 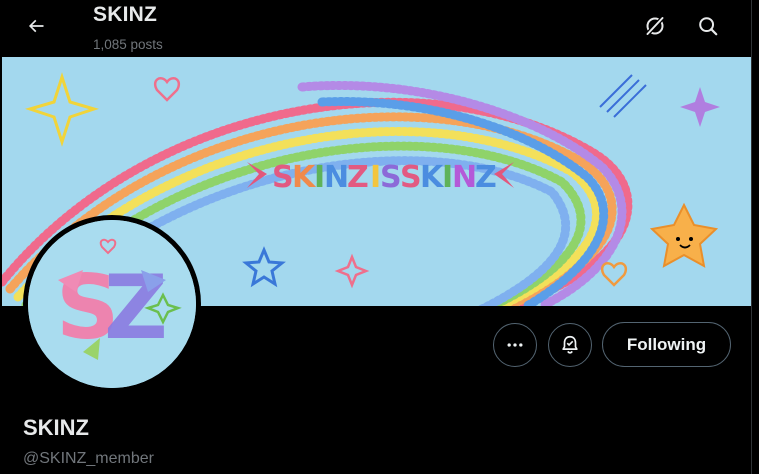 I want to click on profile-display-name: SKINZ, so click(x=56, y=427).